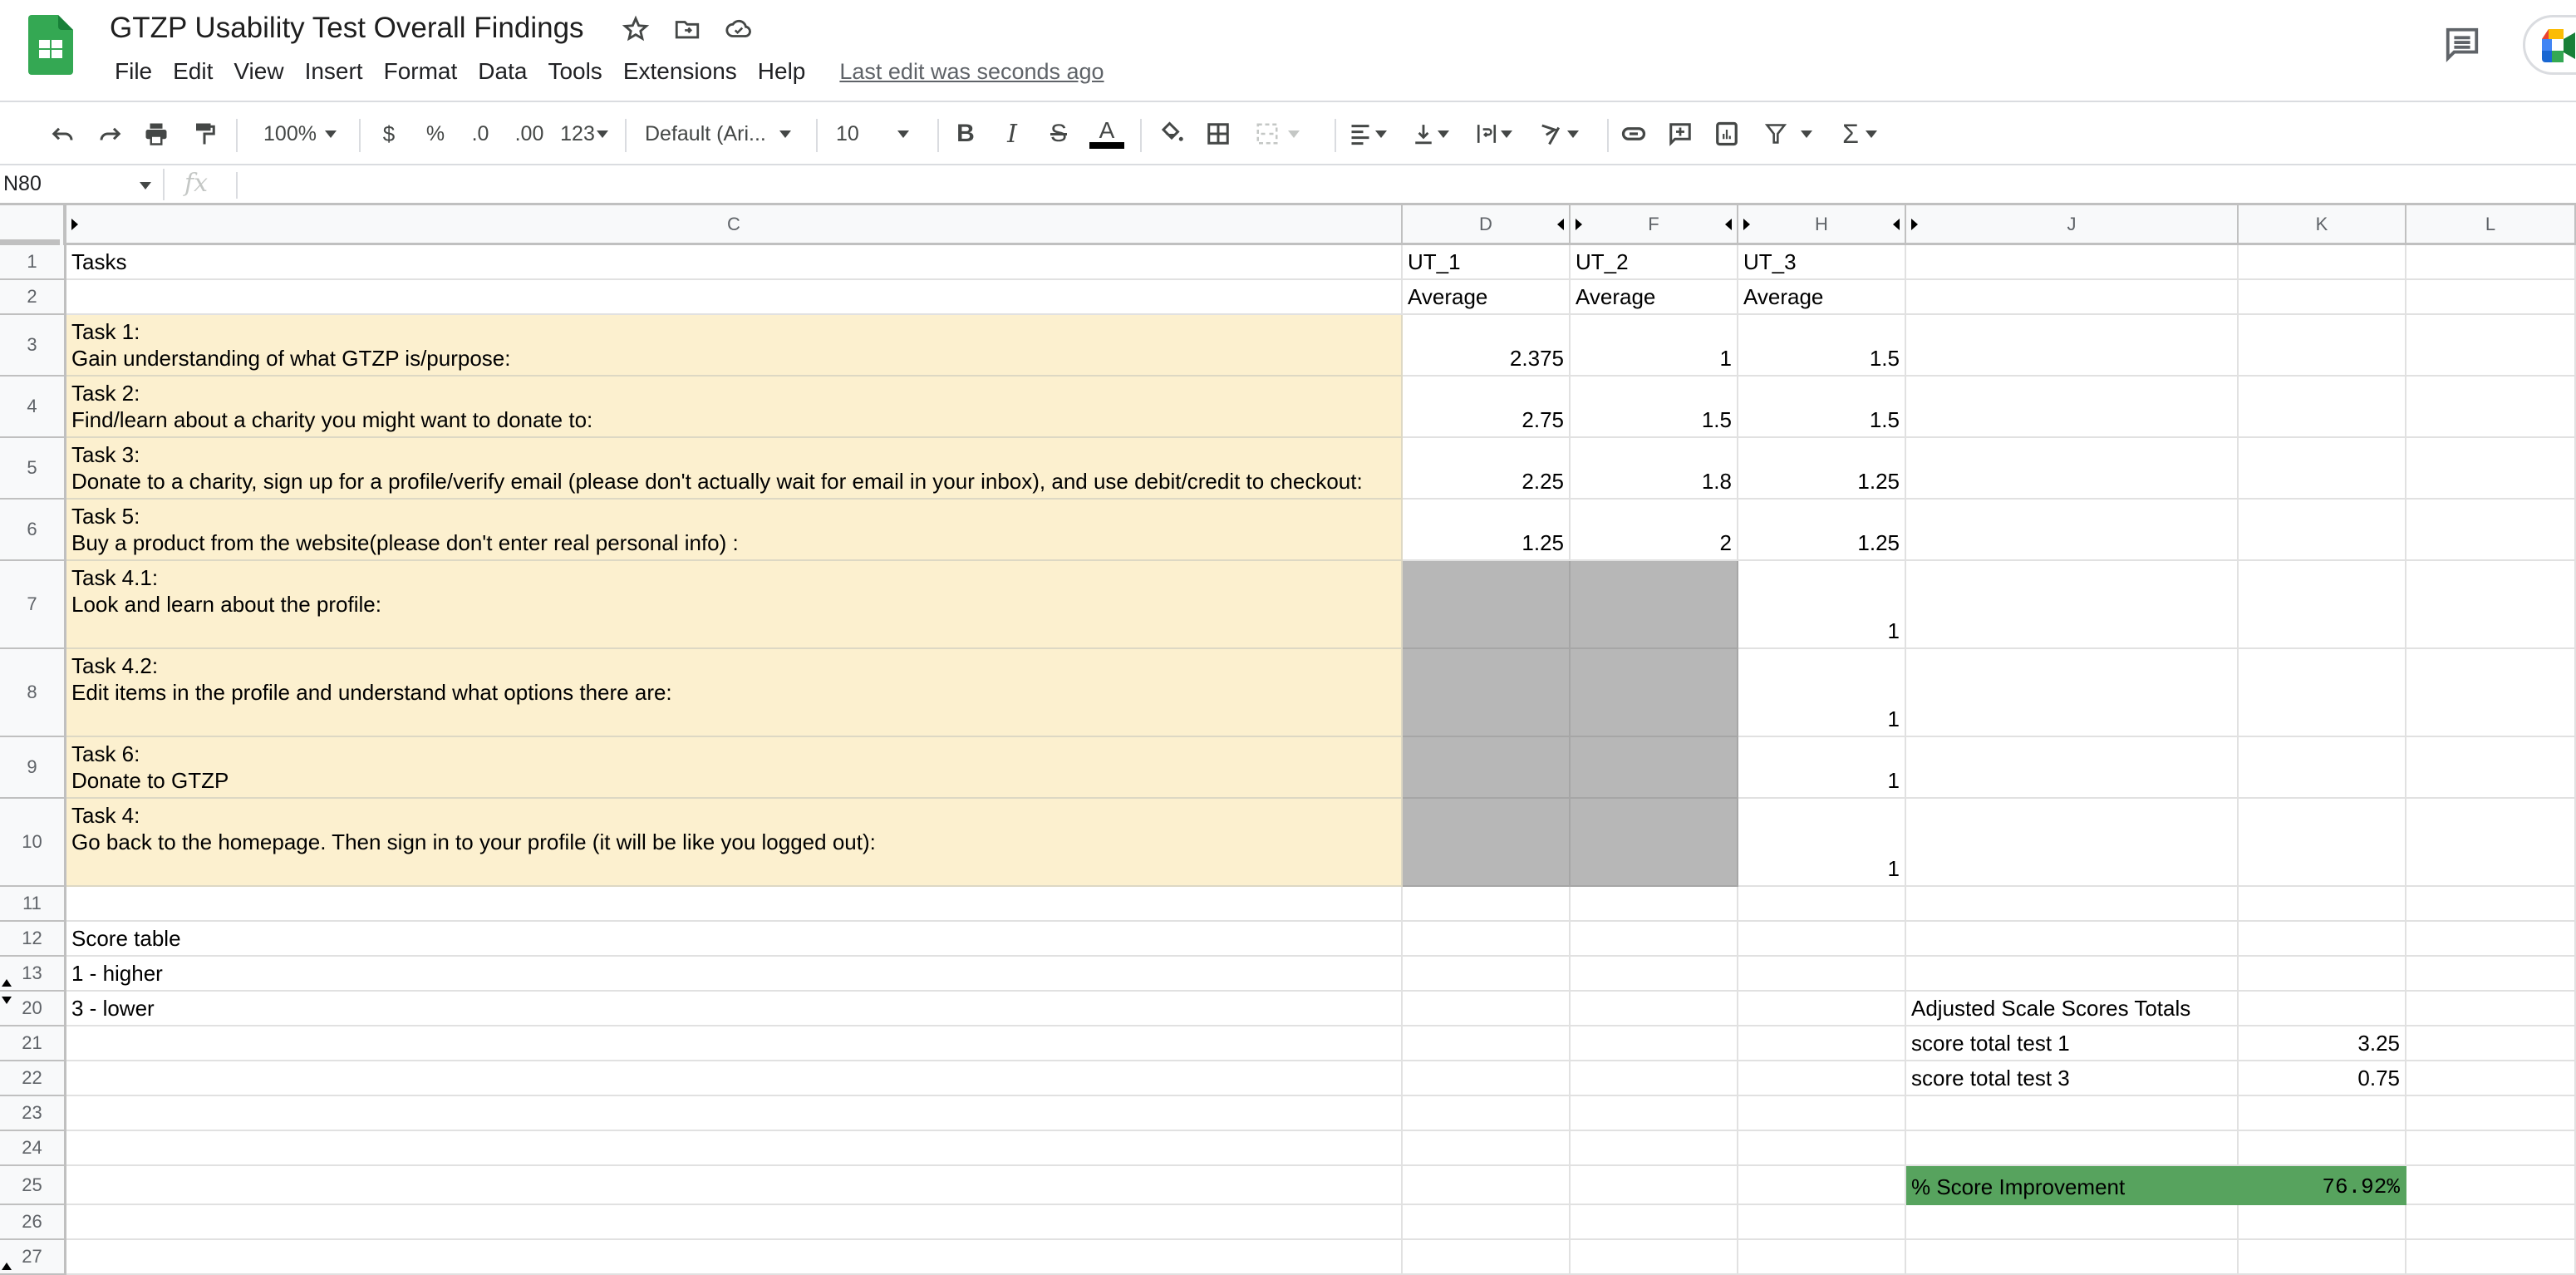 Image resolution: width=2576 pixels, height=1275 pixels. I want to click on cell-h10: 1, so click(1822, 843).